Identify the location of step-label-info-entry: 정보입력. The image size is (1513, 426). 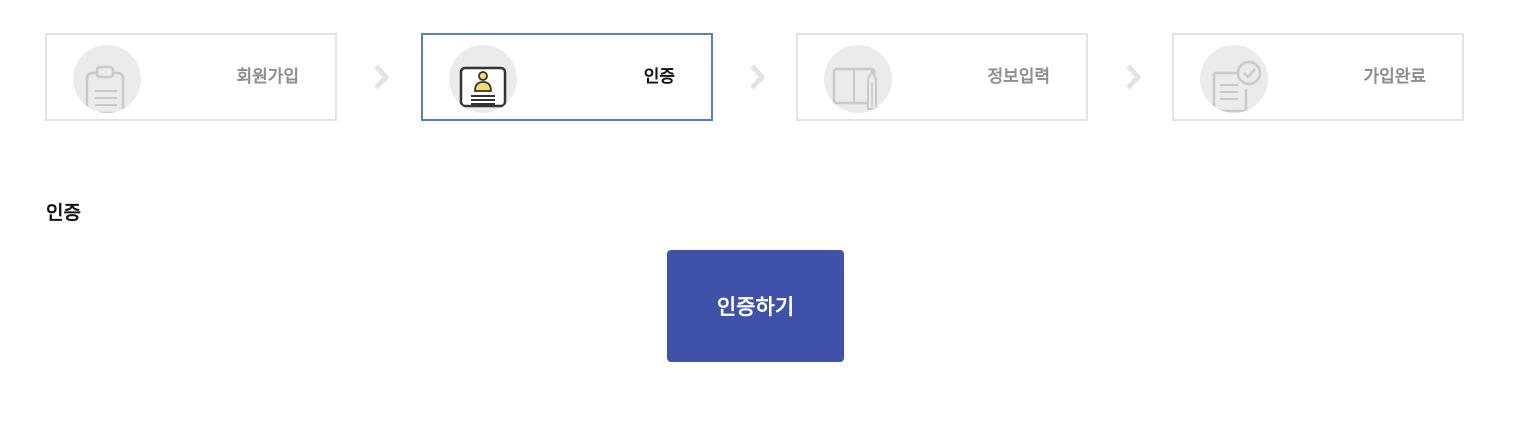
(1018, 77).